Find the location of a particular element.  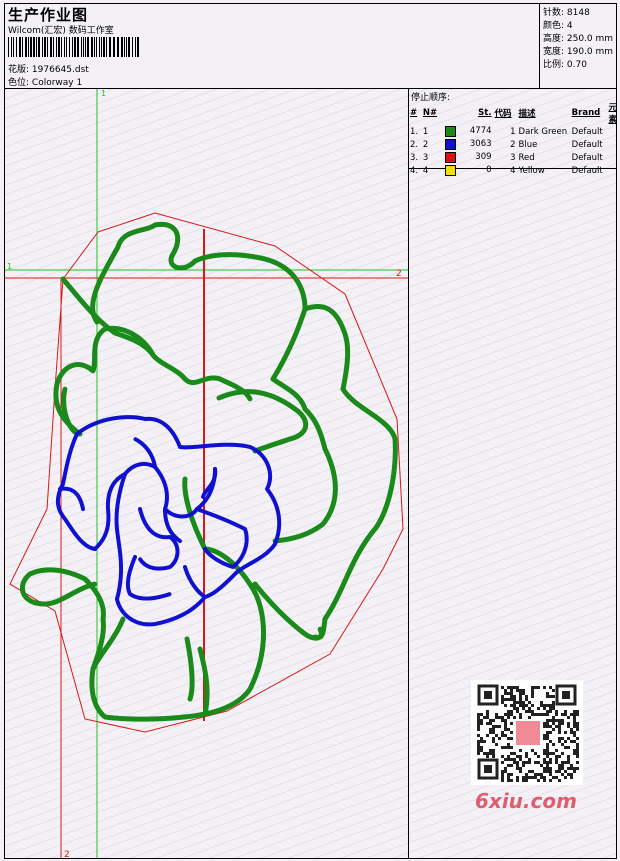

row-description: Blue is located at coordinates (528, 144).